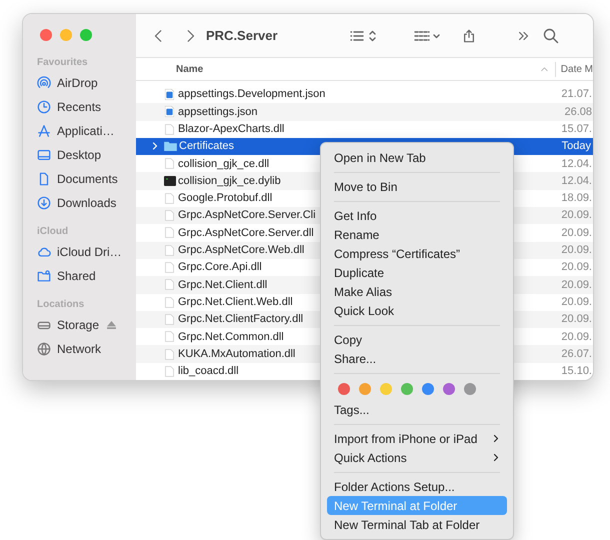  I want to click on file-name: lib_coacd.dll, so click(208, 372).